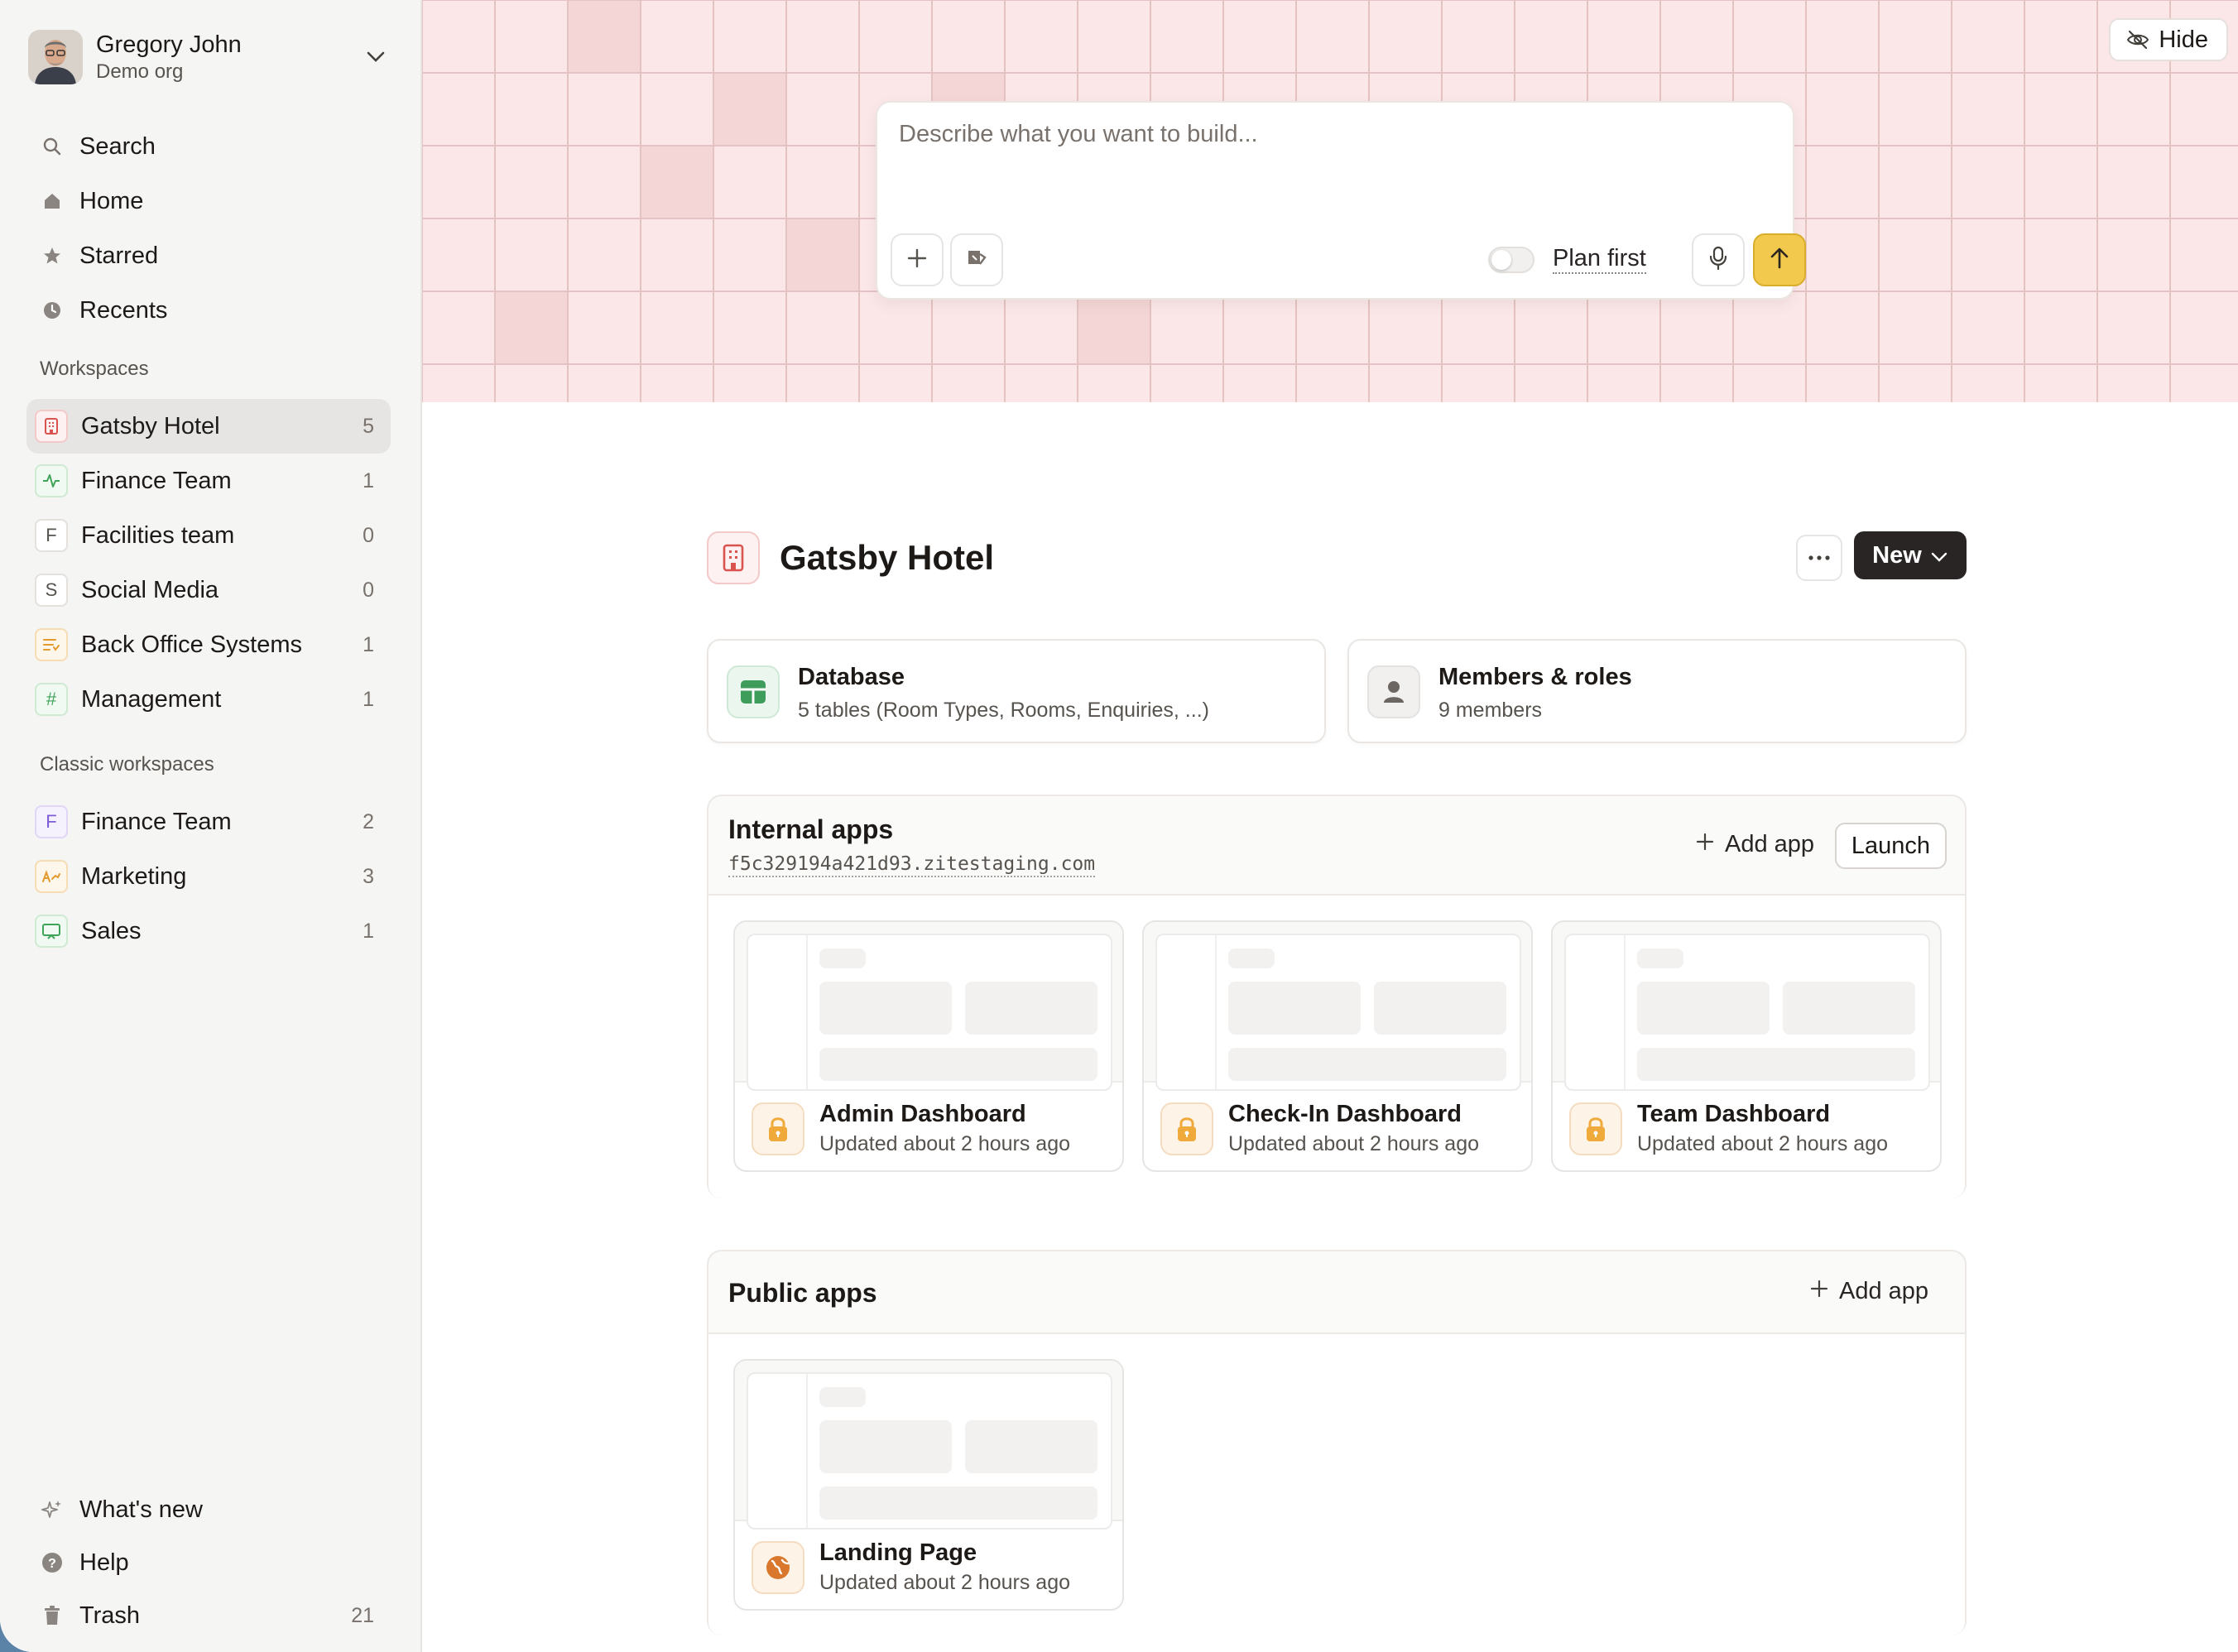 The height and width of the screenshot is (1652, 2238). I want to click on nav-search: Search, so click(208, 146).